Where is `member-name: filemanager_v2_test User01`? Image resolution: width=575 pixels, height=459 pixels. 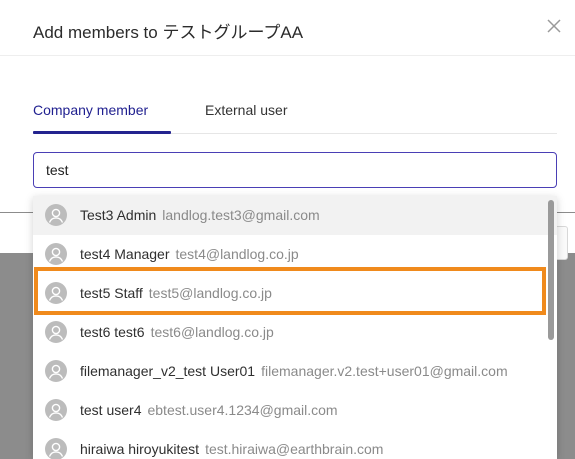
member-name: filemanager_v2_test User01 is located at coordinates (168, 371).